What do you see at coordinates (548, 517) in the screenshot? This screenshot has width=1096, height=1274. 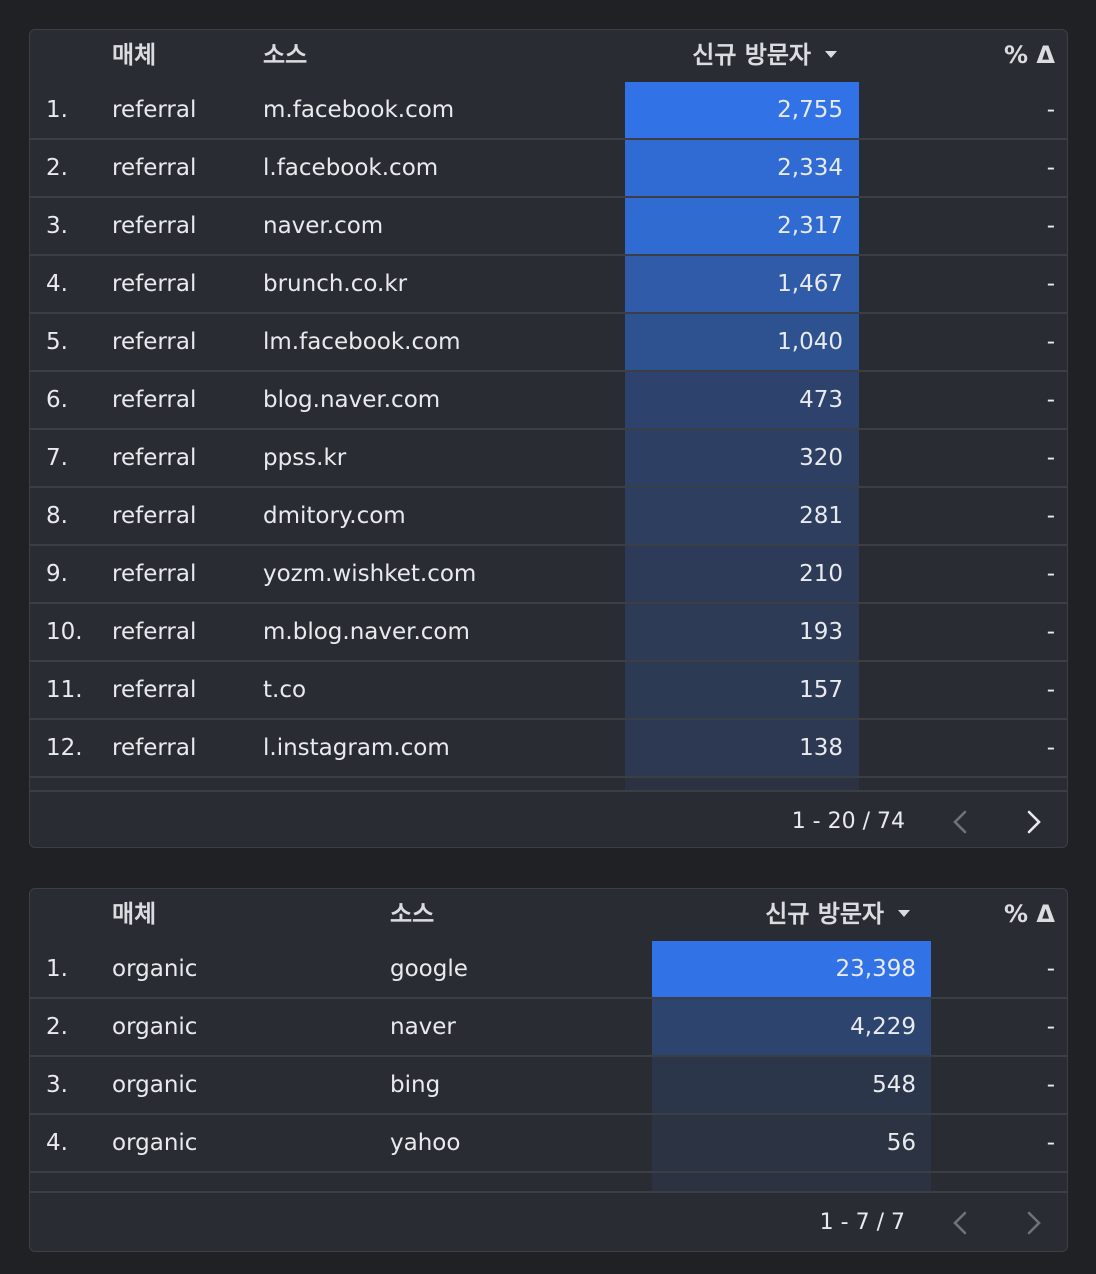 I see `table-row: 8. referral dmitory.com 281 -` at bounding box center [548, 517].